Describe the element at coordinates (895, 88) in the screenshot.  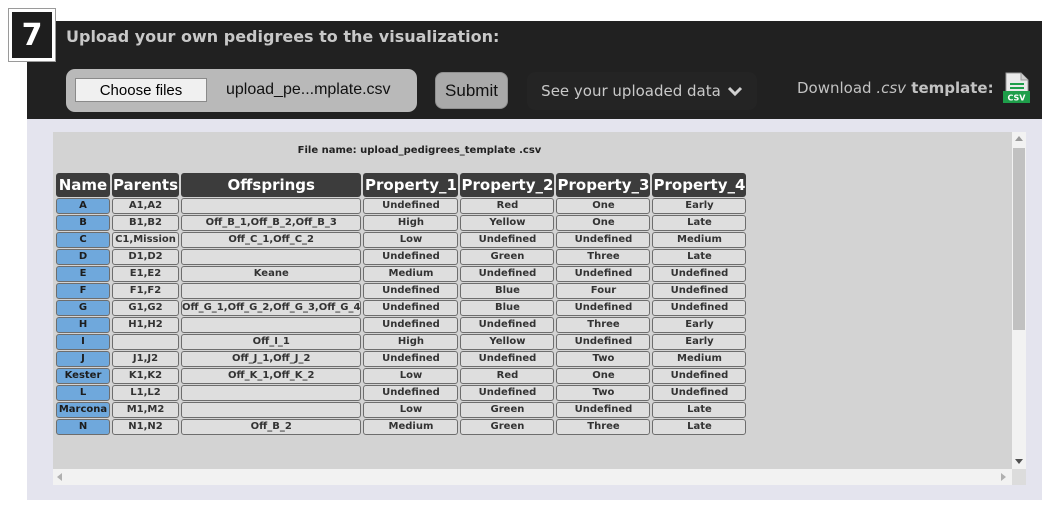
I see `download-template-label: Download .csv template:` at that location.